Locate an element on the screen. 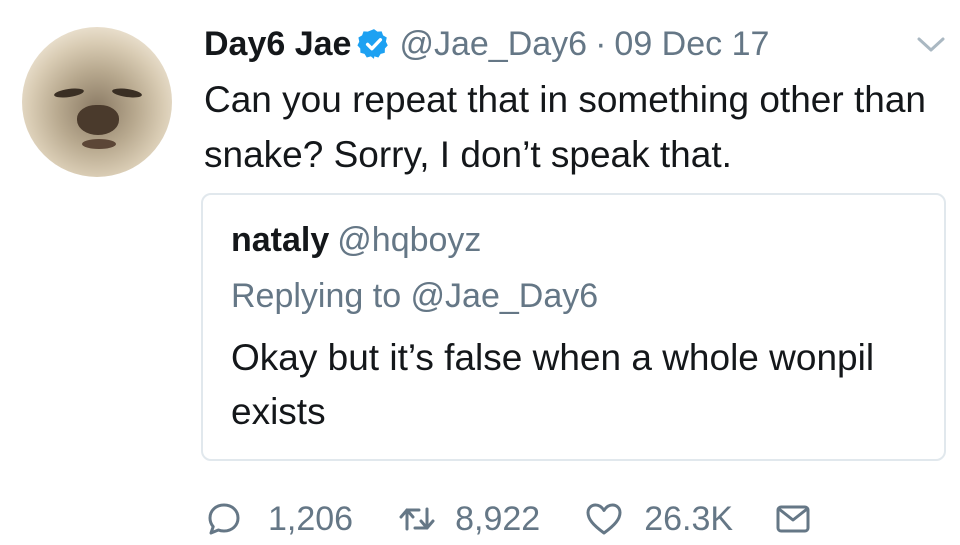 The width and height of the screenshot is (960, 545). author-name: Day6 Jae is located at coordinates (277, 44).